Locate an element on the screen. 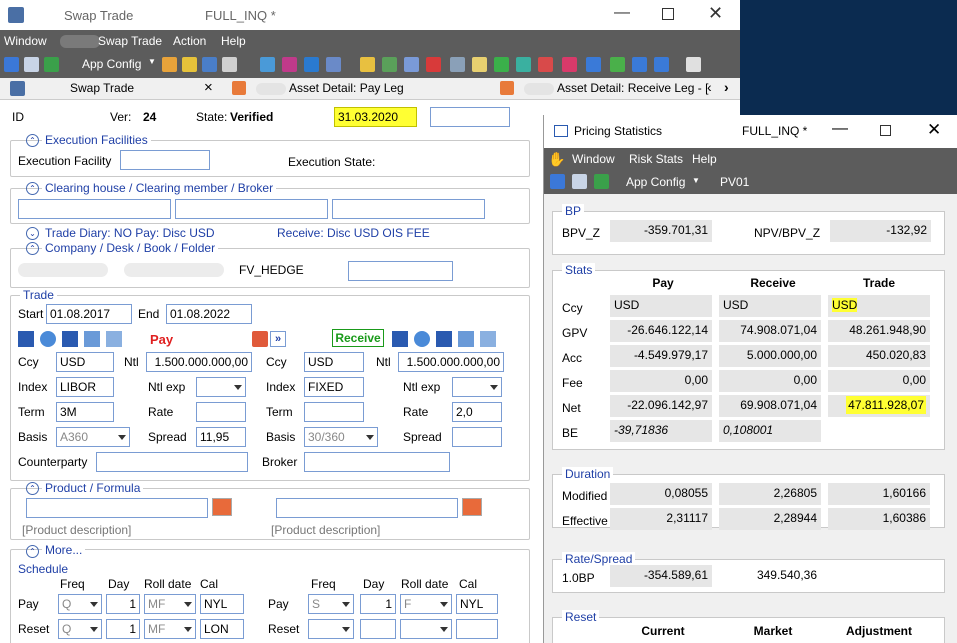 This screenshot has width=957, height=643. receive-spread-field is located at coordinates (477, 437).